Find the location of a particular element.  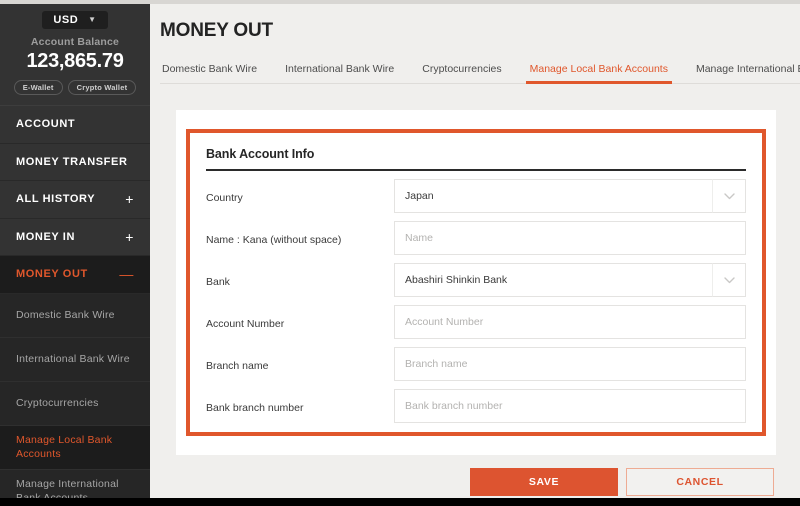

sidebar-item-manage-international-bank-accounts: Manage International Bank Accounts is located at coordinates (75, 483).